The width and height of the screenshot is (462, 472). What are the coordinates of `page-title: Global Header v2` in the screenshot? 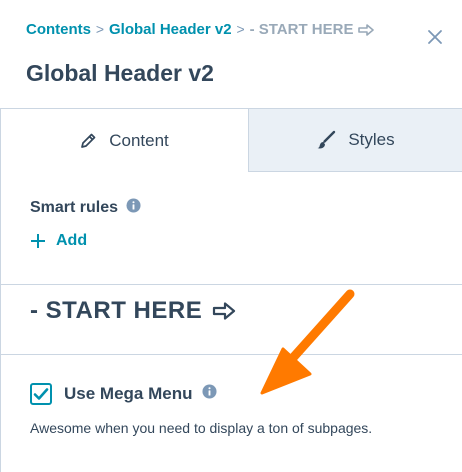 It's located at (120, 73).